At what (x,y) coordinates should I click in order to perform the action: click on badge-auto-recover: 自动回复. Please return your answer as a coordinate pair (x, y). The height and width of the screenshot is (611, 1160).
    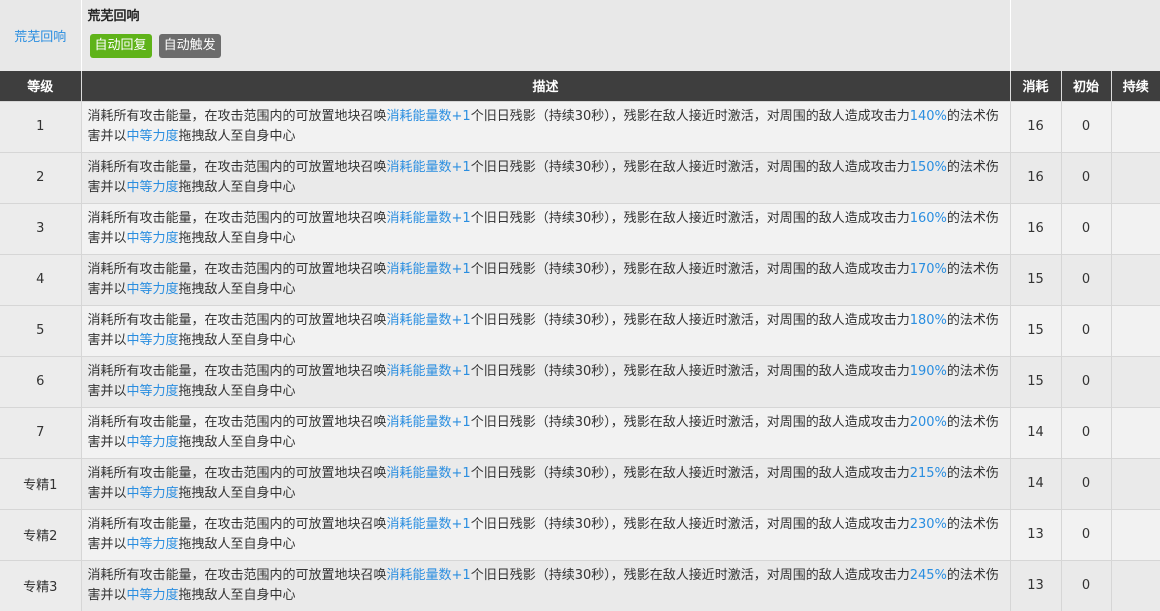
    Looking at the image, I should click on (120, 46).